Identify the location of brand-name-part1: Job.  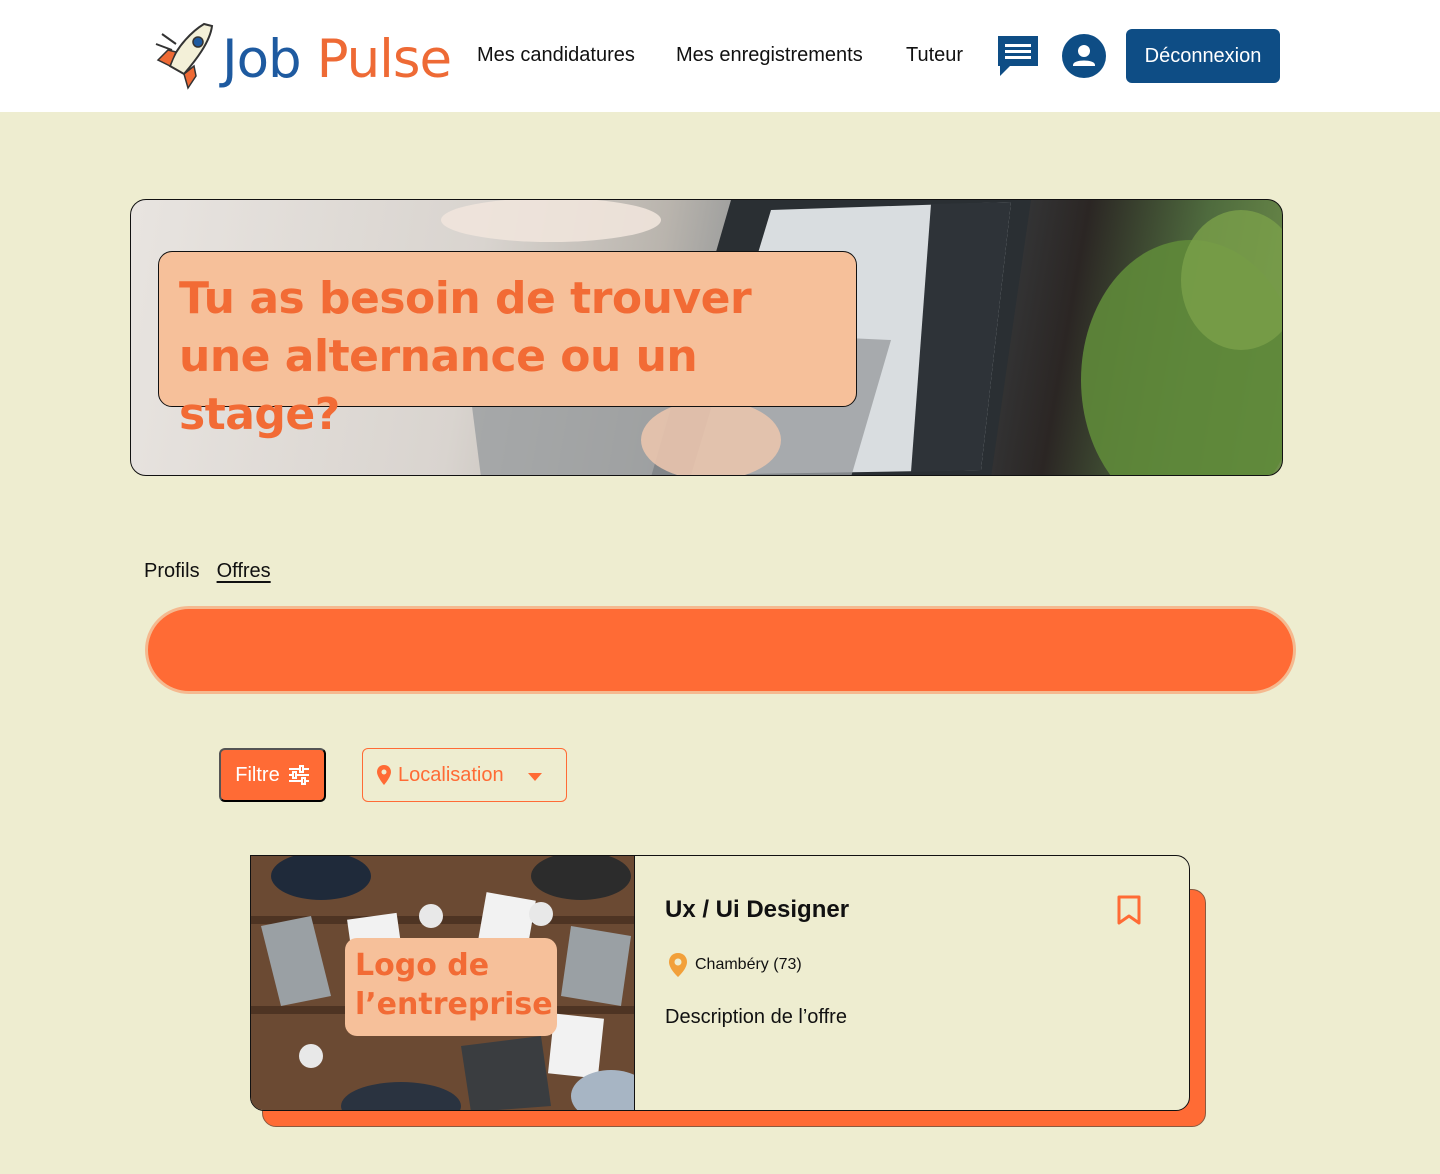
(262, 59).